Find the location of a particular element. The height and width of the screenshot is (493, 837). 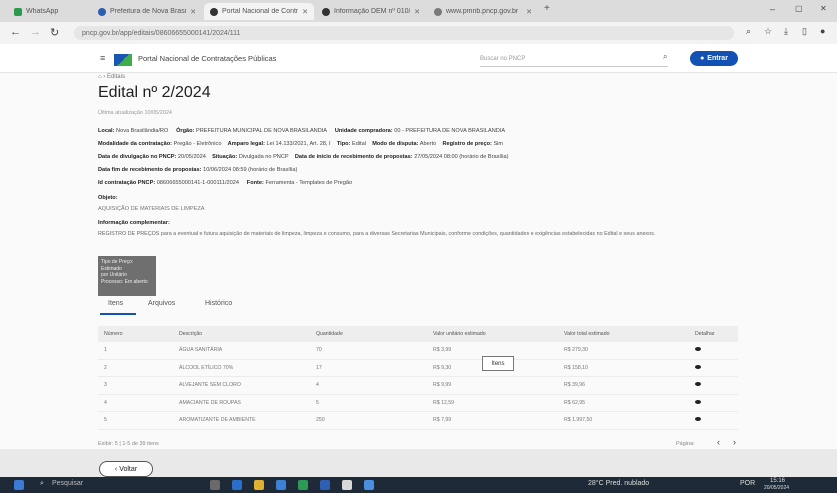

column-header: Valor total estimado is located at coordinates (623, 334).